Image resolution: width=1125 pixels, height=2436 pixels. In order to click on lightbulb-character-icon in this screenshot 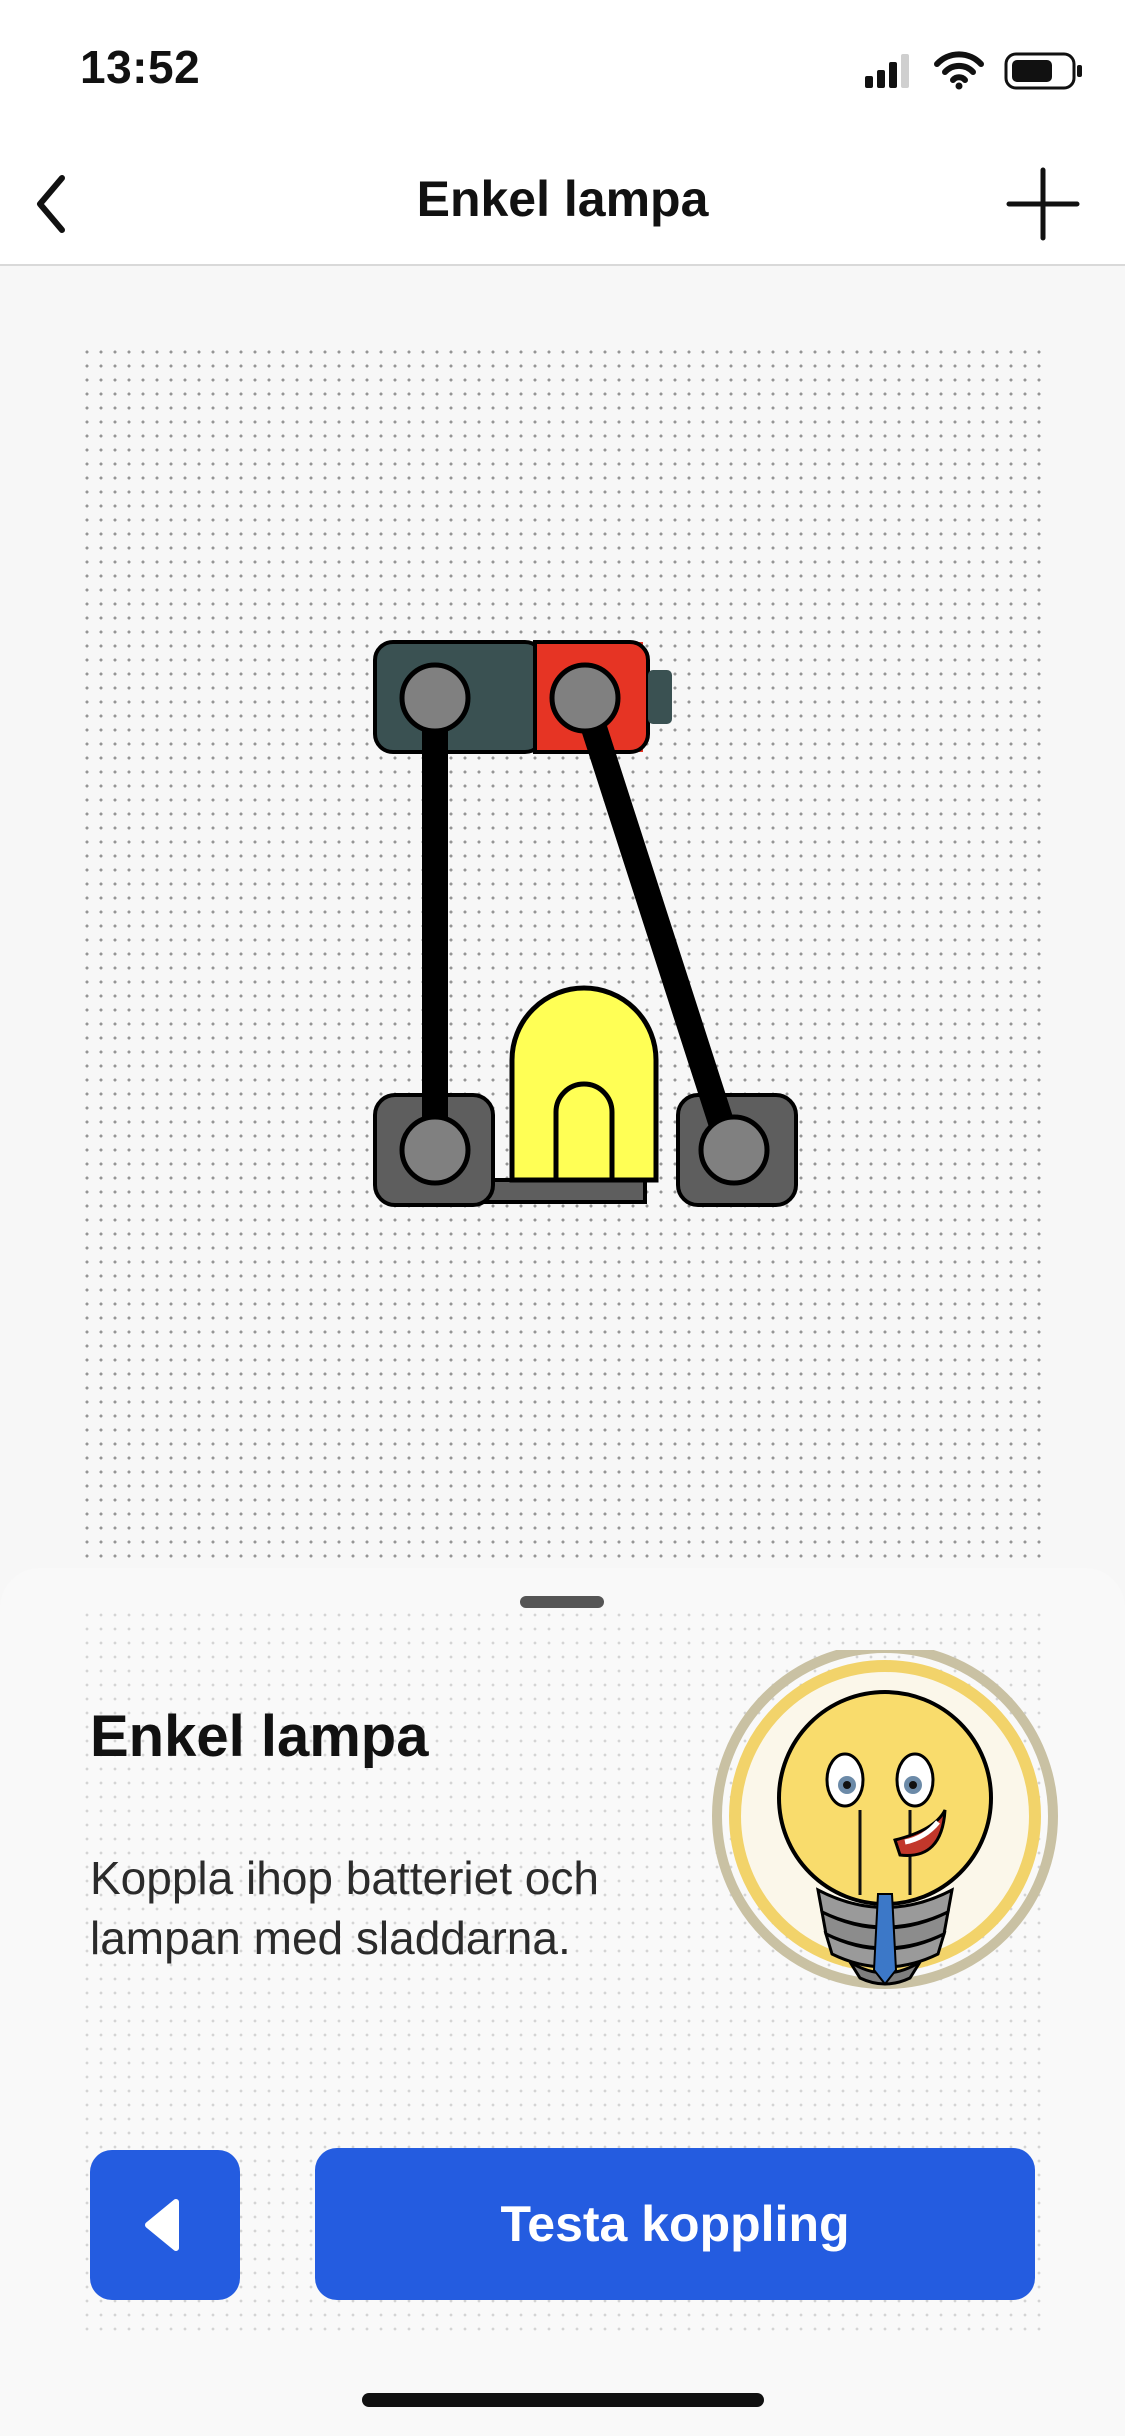, I will do `click(885, 1819)`.